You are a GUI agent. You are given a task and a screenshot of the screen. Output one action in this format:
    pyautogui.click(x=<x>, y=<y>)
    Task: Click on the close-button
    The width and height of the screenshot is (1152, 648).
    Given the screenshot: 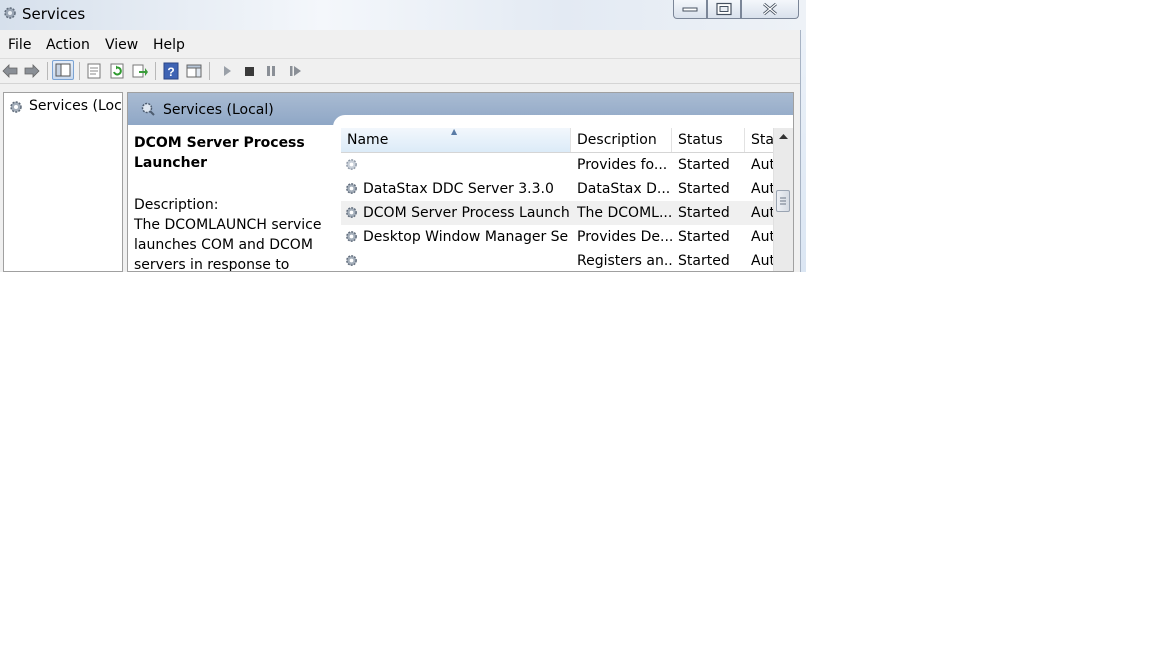 What is the action you would take?
    pyautogui.click(x=770, y=9)
    